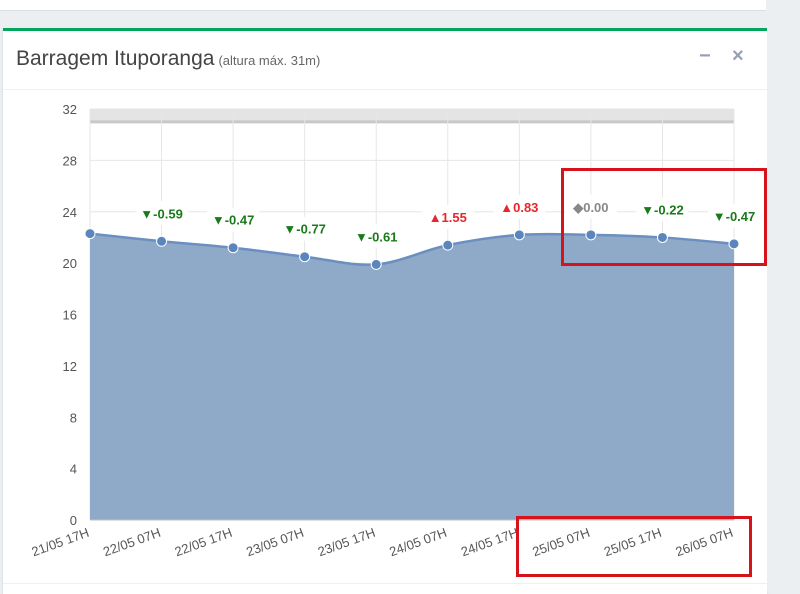  What do you see at coordinates (304, 229) in the screenshot?
I see `data-label: ▼-0.77` at bounding box center [304, 229].